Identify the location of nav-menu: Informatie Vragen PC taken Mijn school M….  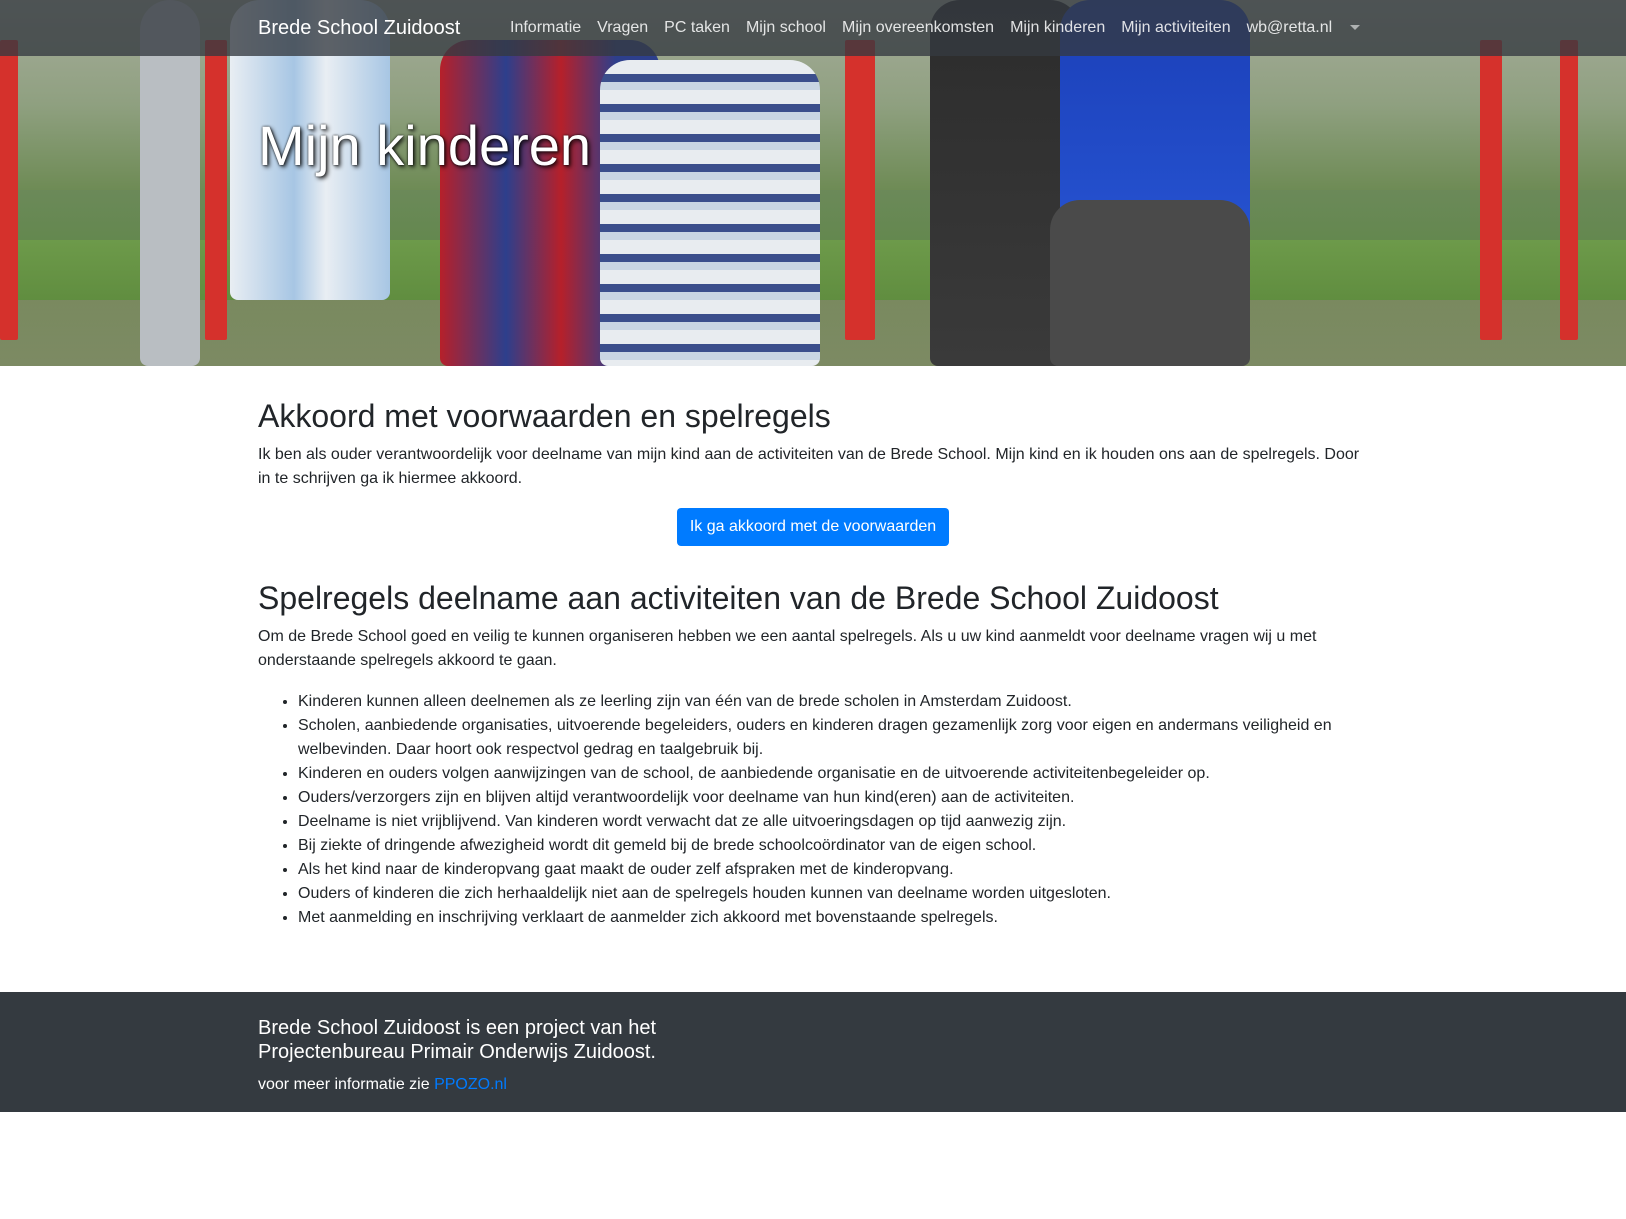
(921, 28).